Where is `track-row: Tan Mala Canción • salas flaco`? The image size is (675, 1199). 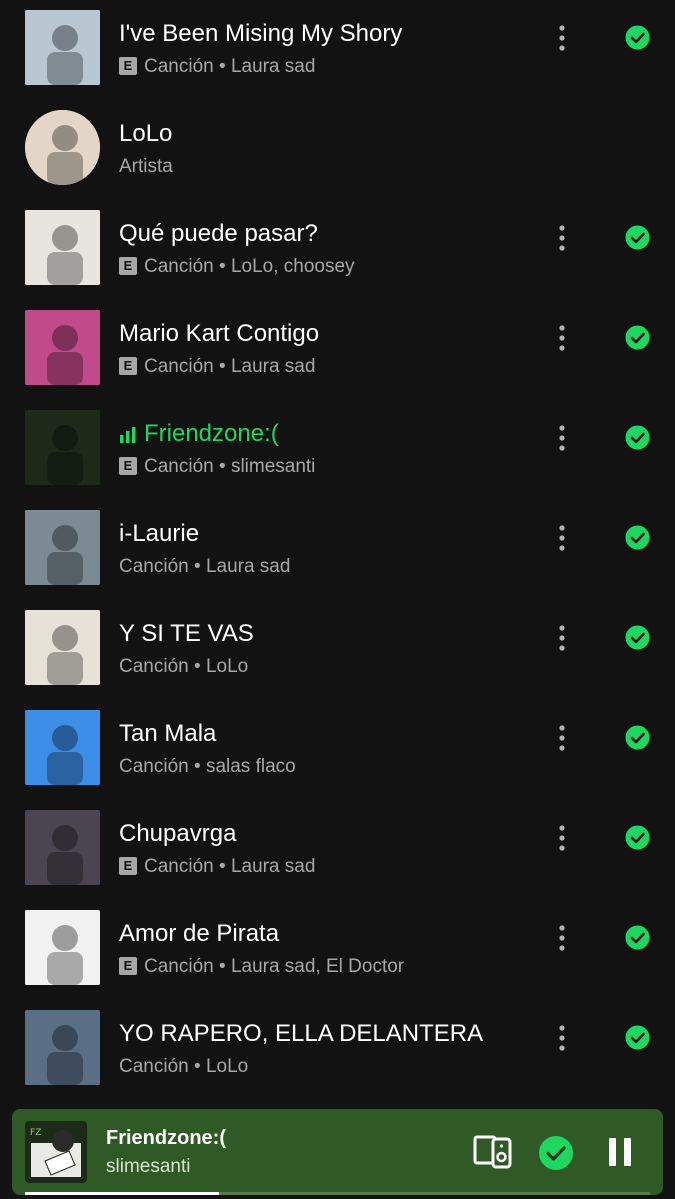
track-row: Tan Mala Canción • salas flaco is located at coordinates (337, 750).